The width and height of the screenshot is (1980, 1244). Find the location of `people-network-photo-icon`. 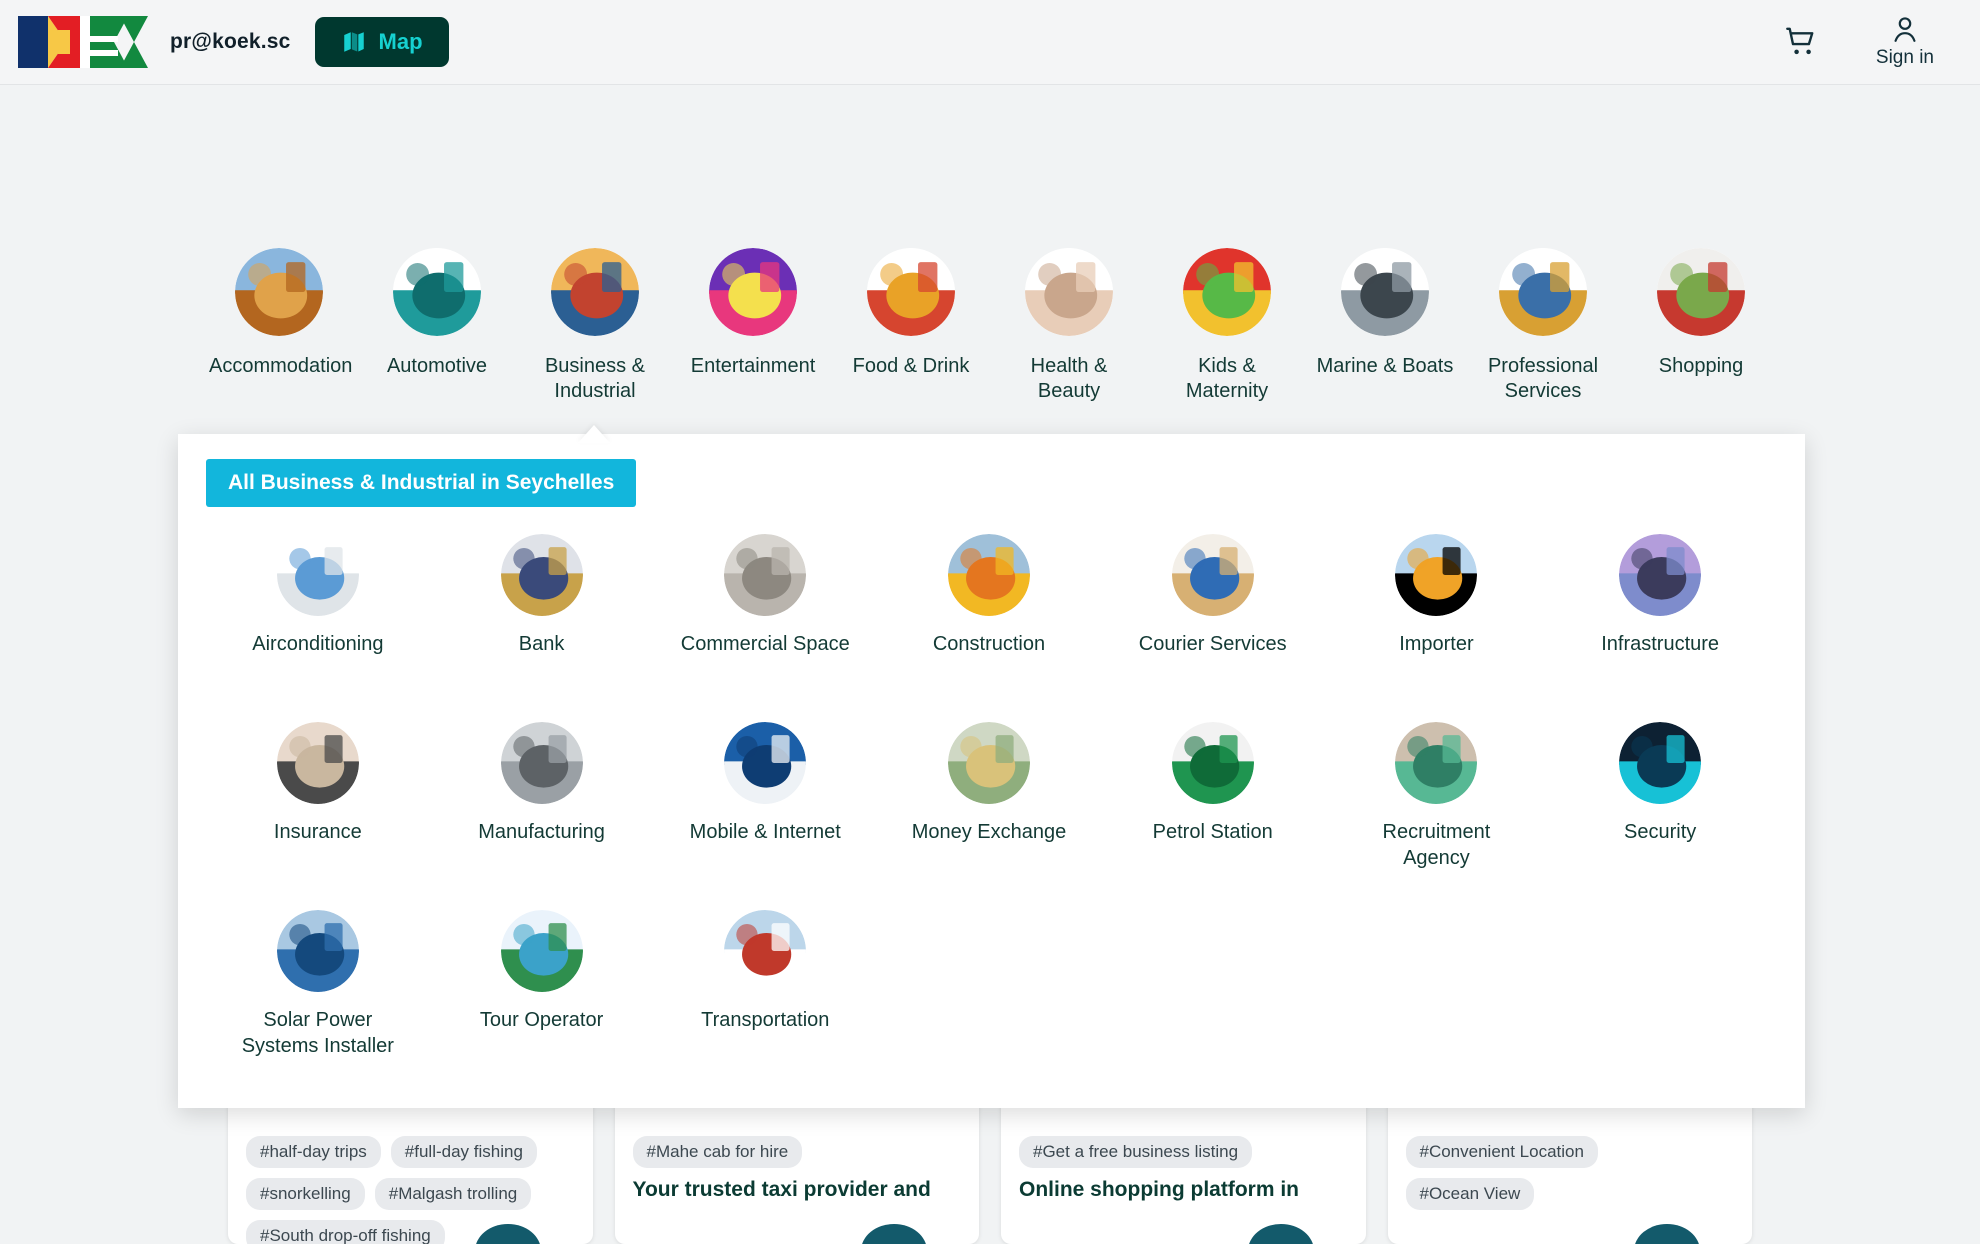

people-network-photo-icon is located at coordinates (1436, 763).